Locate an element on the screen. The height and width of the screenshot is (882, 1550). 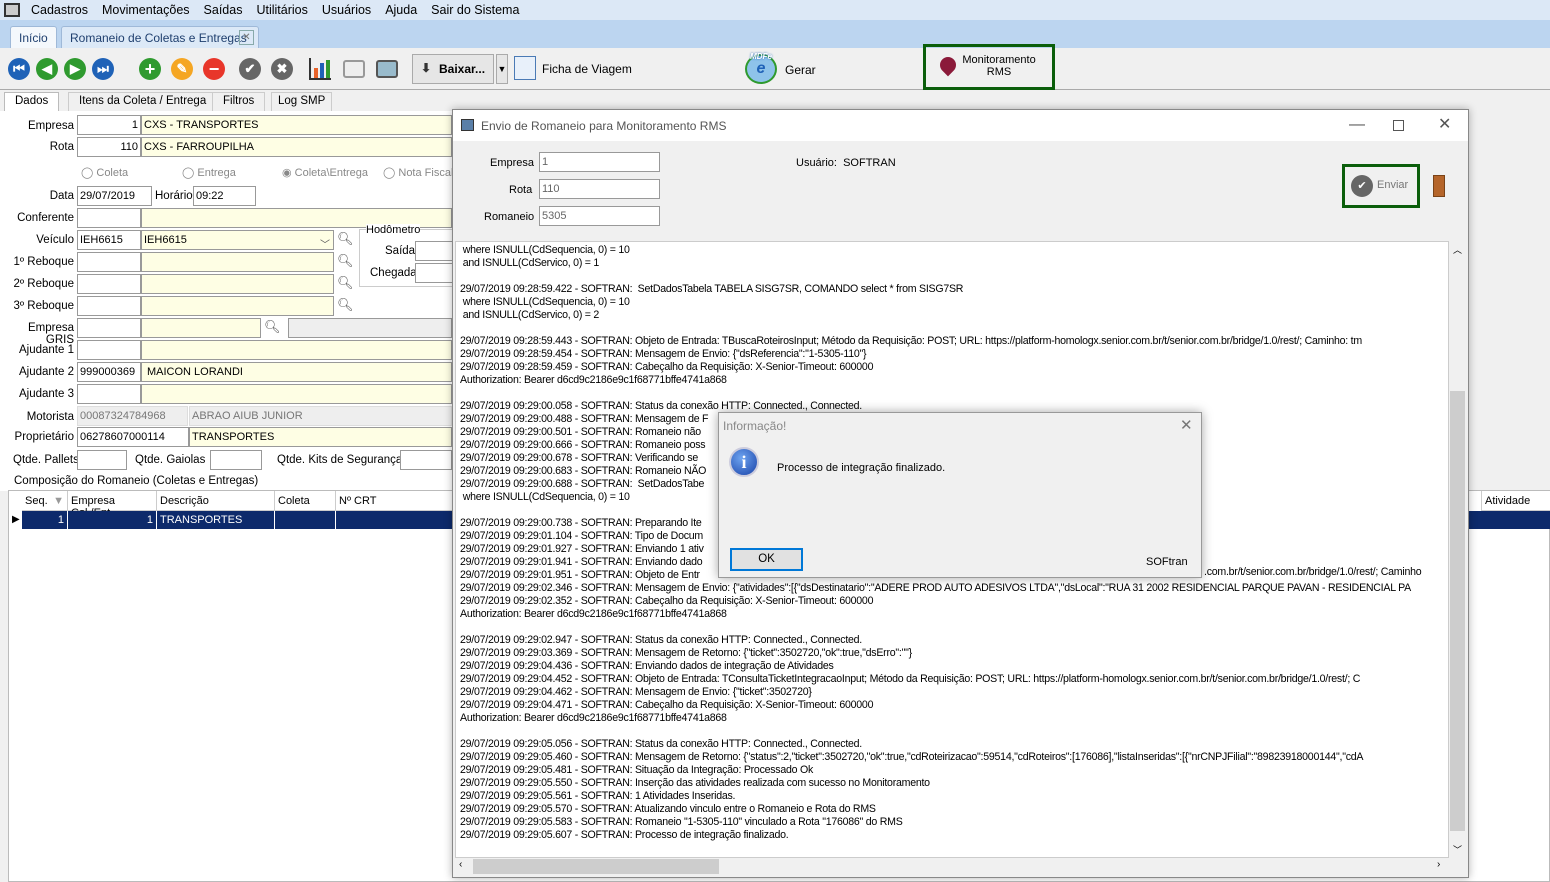
empresa-gris-select is located at coordinates (201, 328).